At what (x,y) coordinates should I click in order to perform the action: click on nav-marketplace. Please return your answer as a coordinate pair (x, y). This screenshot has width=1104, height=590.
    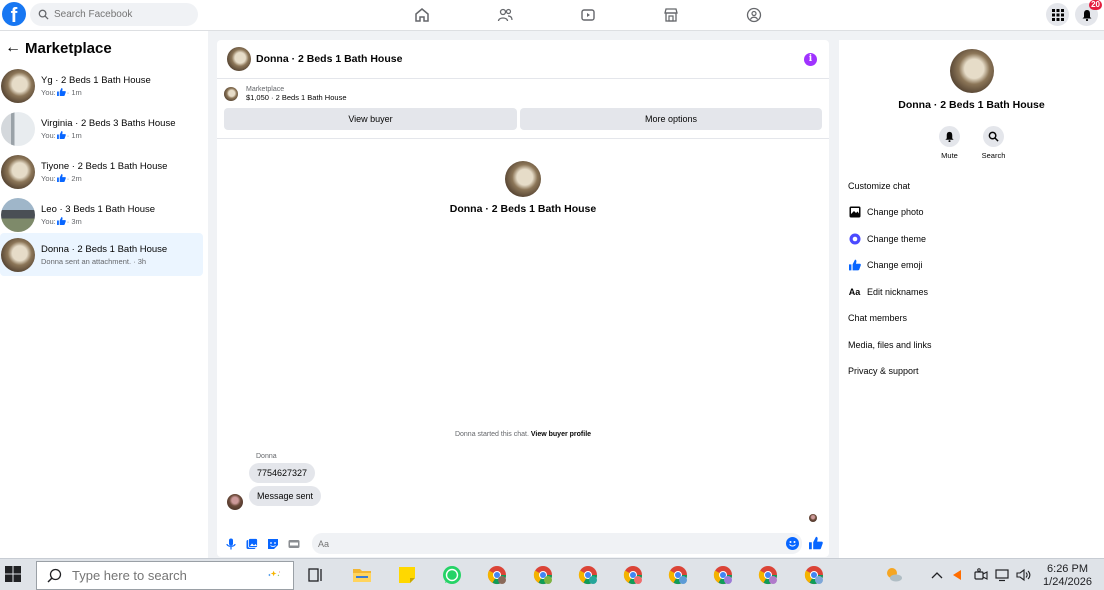
    Looking at the image, I should click on (670, 15).